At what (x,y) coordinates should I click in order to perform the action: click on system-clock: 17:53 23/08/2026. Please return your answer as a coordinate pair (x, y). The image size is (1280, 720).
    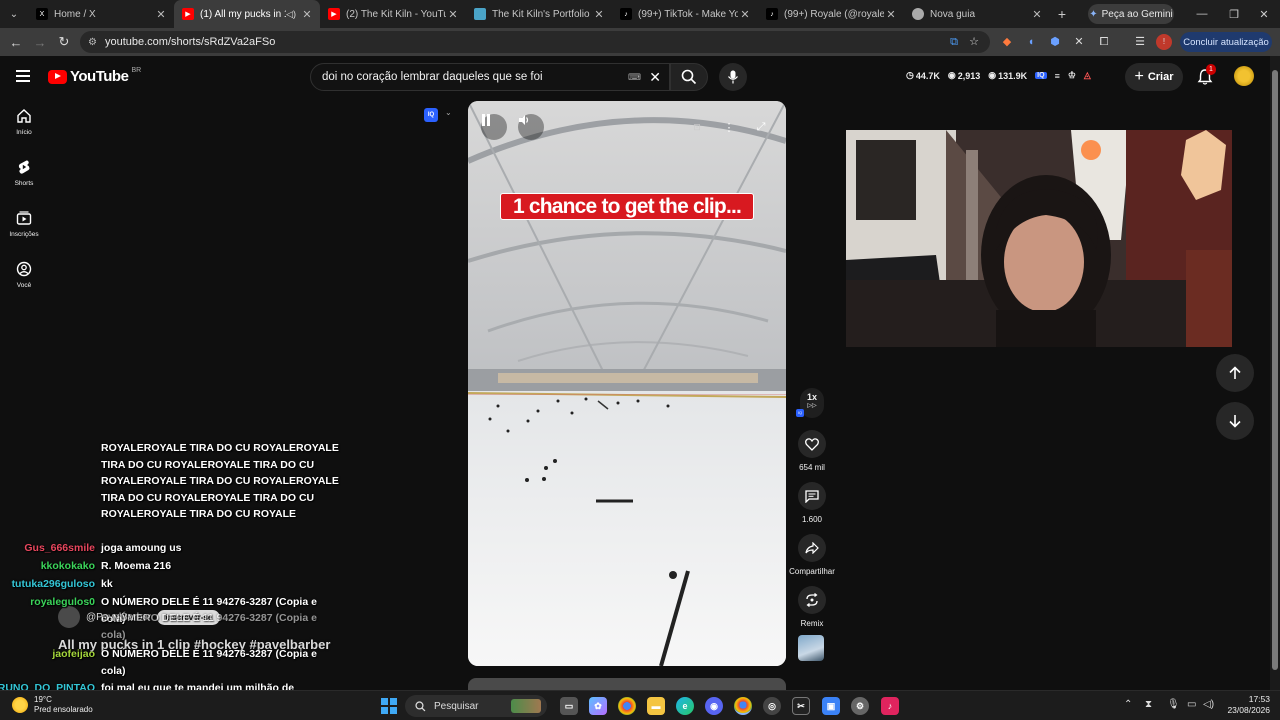
    Looking at the image, I should click on (1246, 705).